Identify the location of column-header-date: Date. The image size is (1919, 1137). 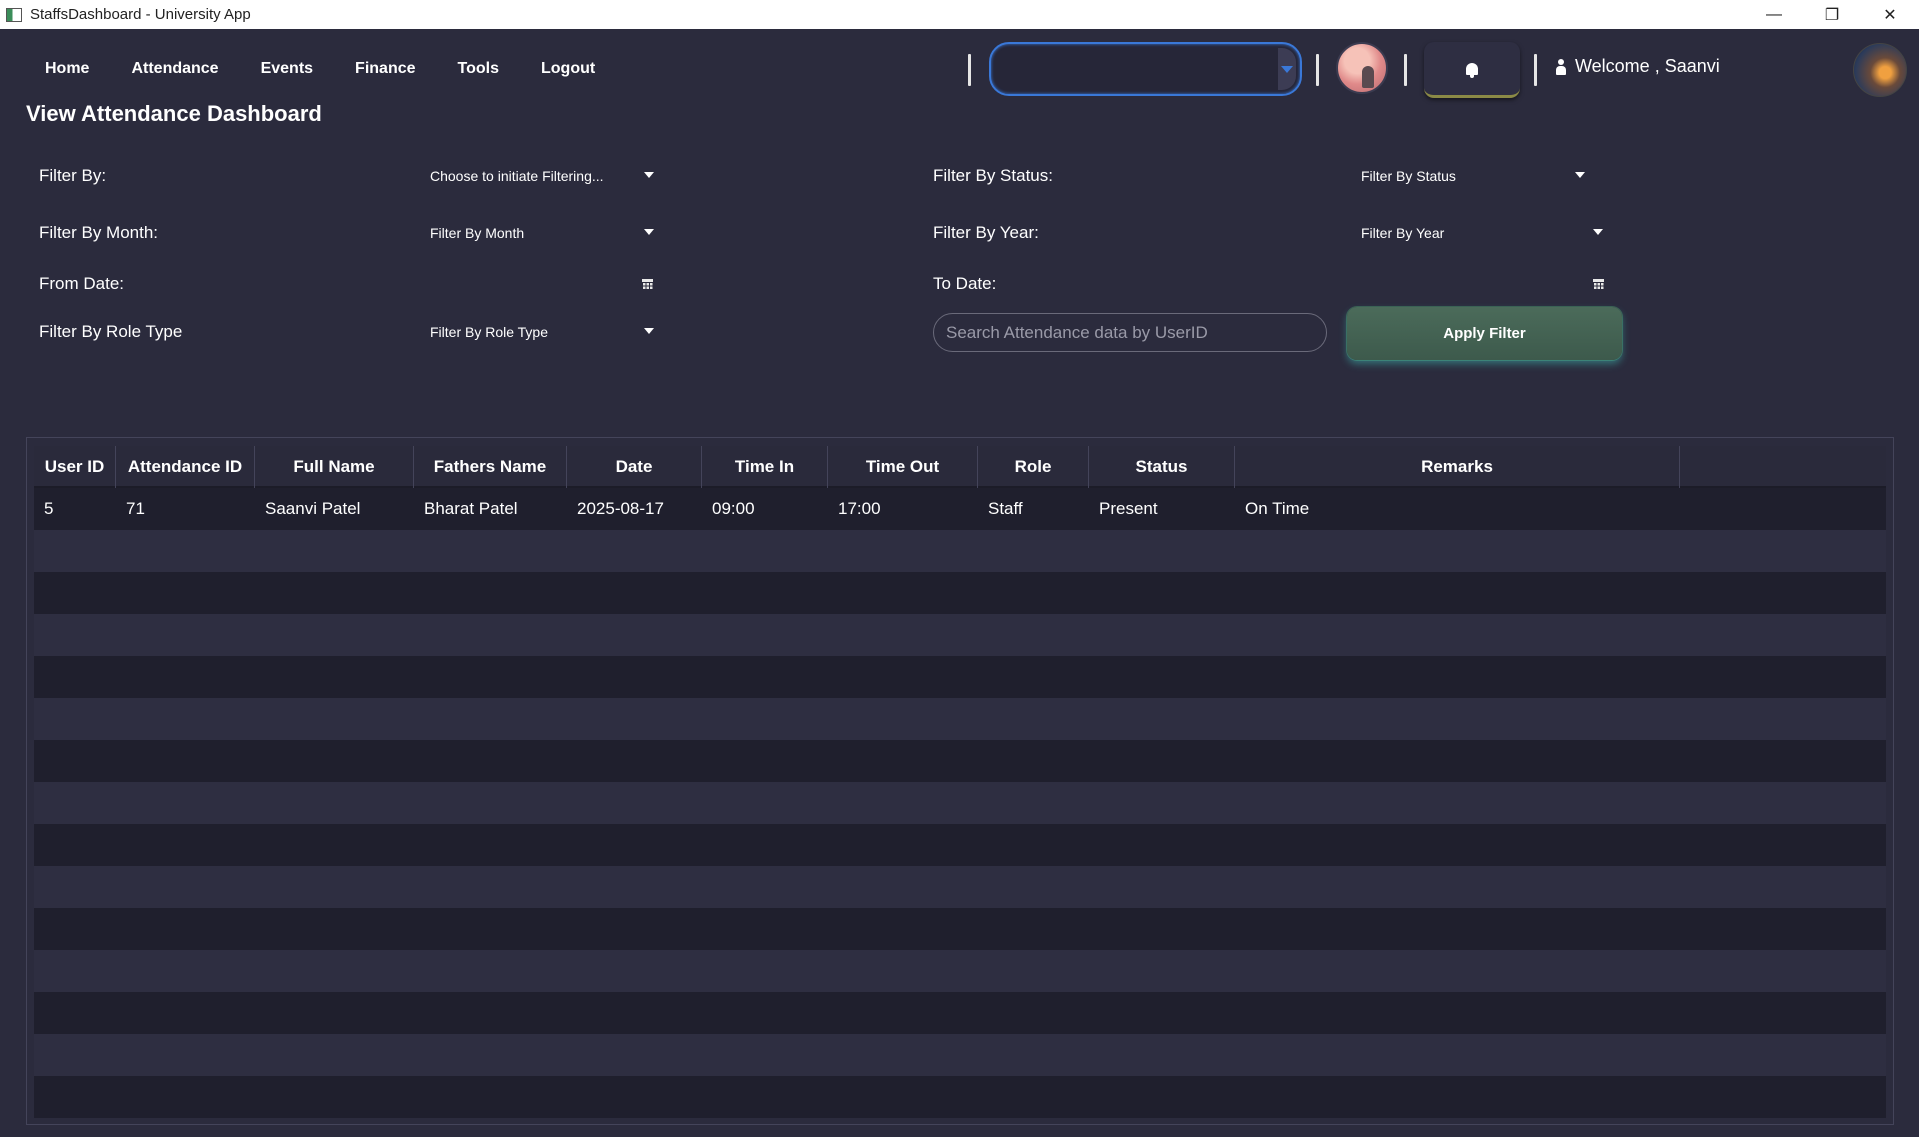
(634, 467).